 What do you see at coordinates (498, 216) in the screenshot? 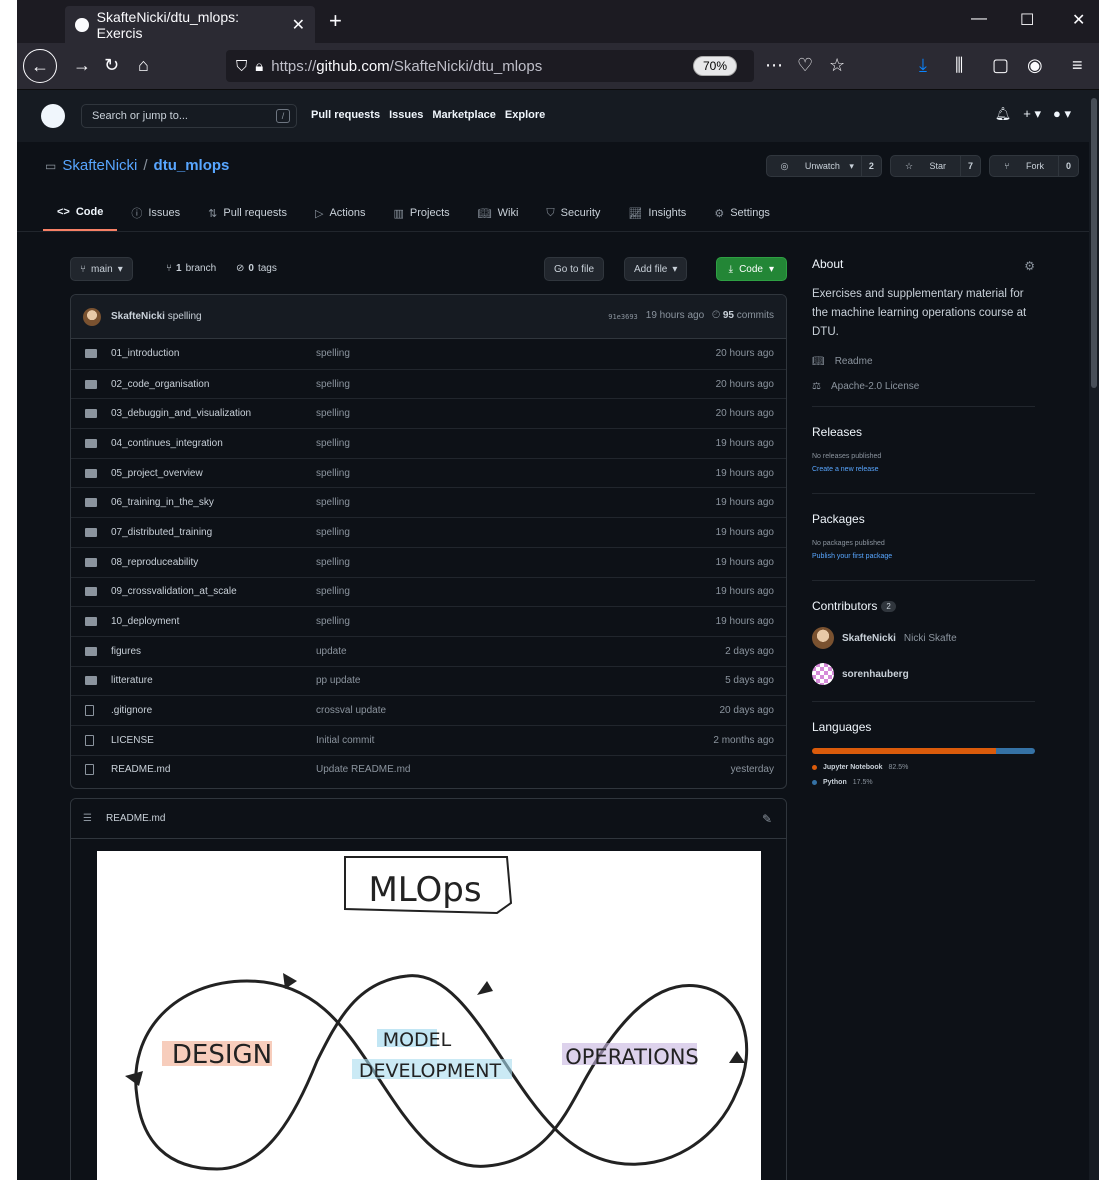
I see `tab-wiki: 📖︎ Wiki` at bounding box center [498, 216].